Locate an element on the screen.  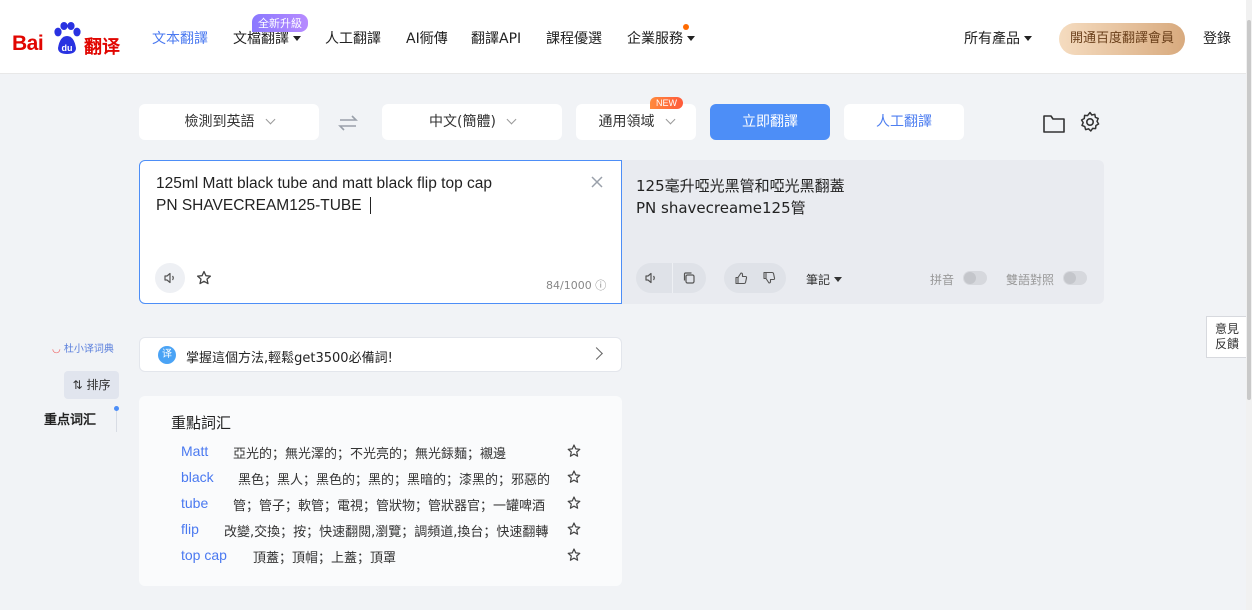
new-badge: NEW is located at coordinates (666, 103).